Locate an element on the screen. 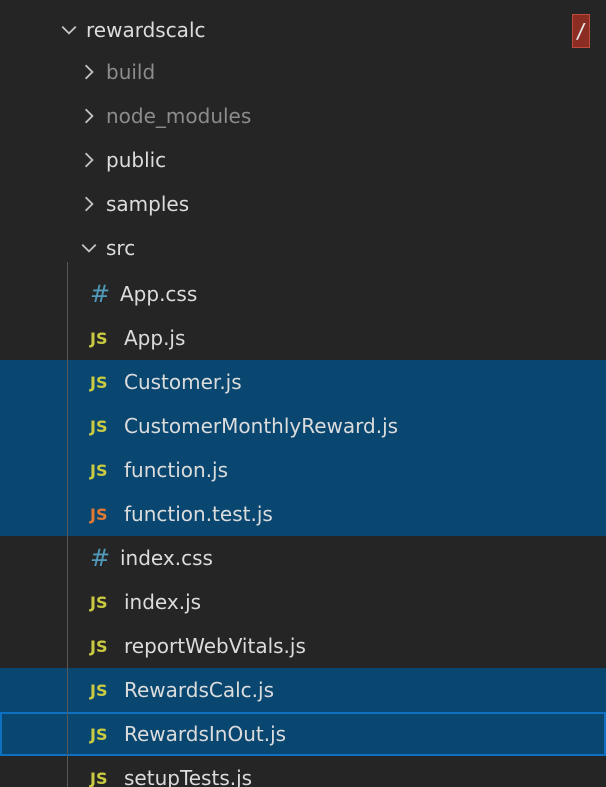 Image resolution: width=606 pixels, height=787 pixels. tree-item-file-customer-monthly-reward-js: JS CustomerMonthlyReward.js is located at coordinates (303, 426).